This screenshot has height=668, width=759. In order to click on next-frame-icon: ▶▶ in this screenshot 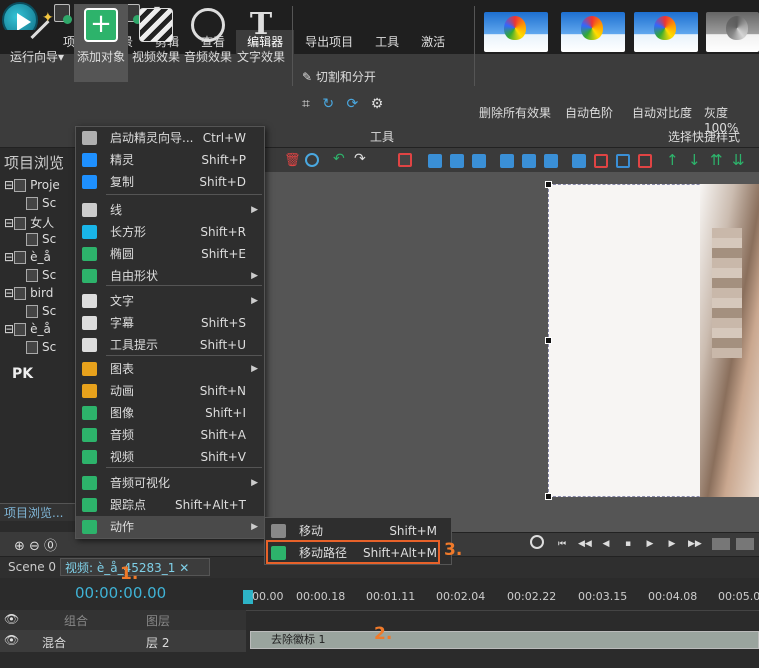, I will do `click(695, 544)`.